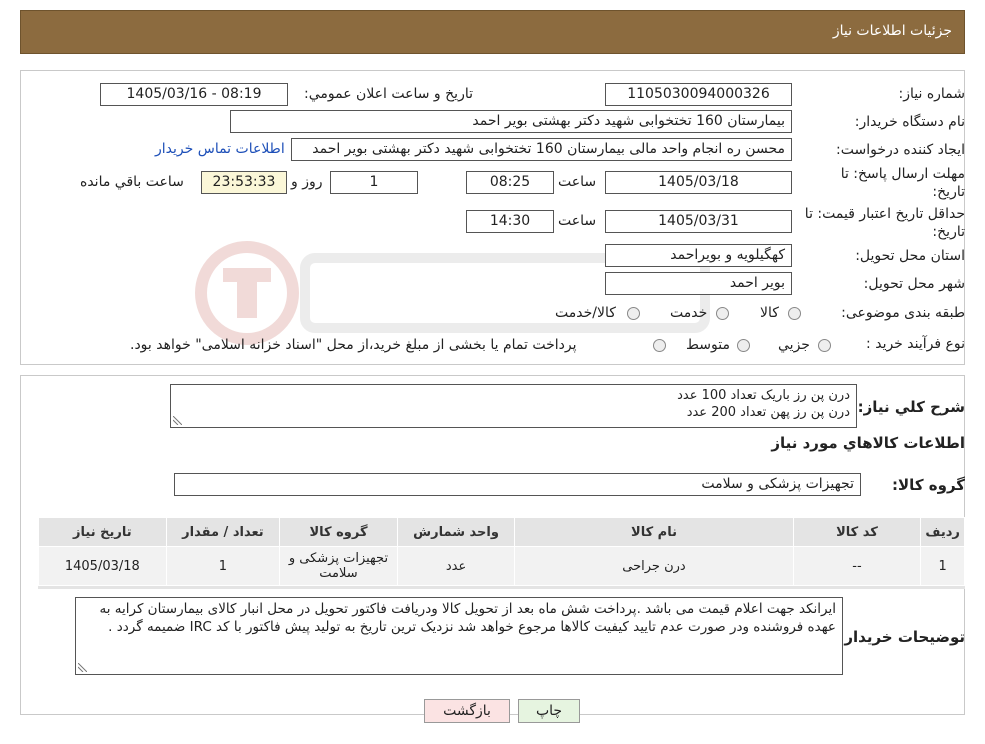  What do you see at coordinates (928, 485) in the screenshot?
I see `goods-group-label: گروه کالا:` at bounding box center [928, 485].